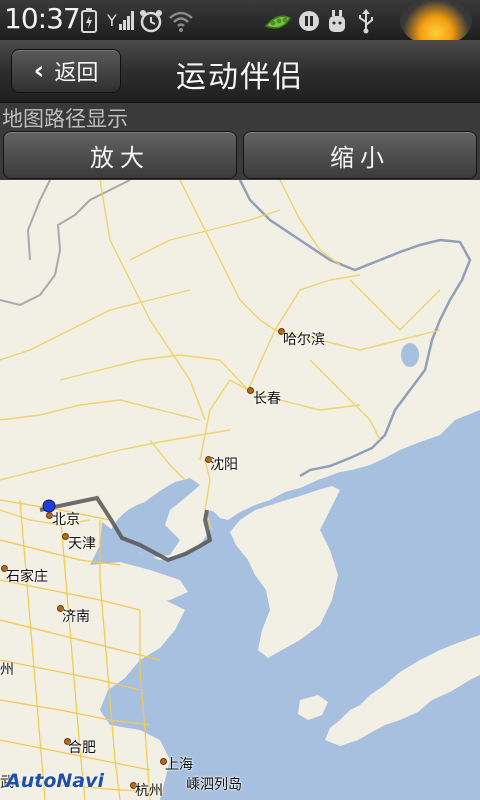 The image size is (480, 800). What do you see at coordinates (82, 544) in the screenshot?
I see `city-label-tianjin: 天津` at bounding box center [82, 544].